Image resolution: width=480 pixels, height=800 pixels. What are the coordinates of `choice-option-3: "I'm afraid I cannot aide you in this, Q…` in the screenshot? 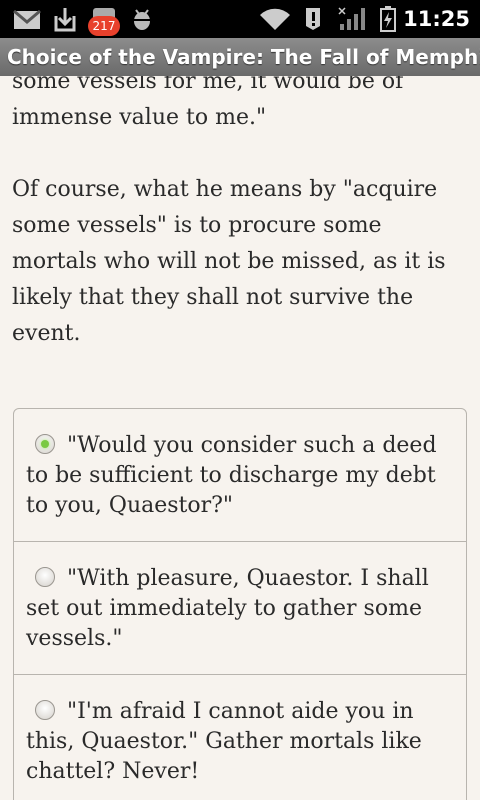 It's located at (240, 737).